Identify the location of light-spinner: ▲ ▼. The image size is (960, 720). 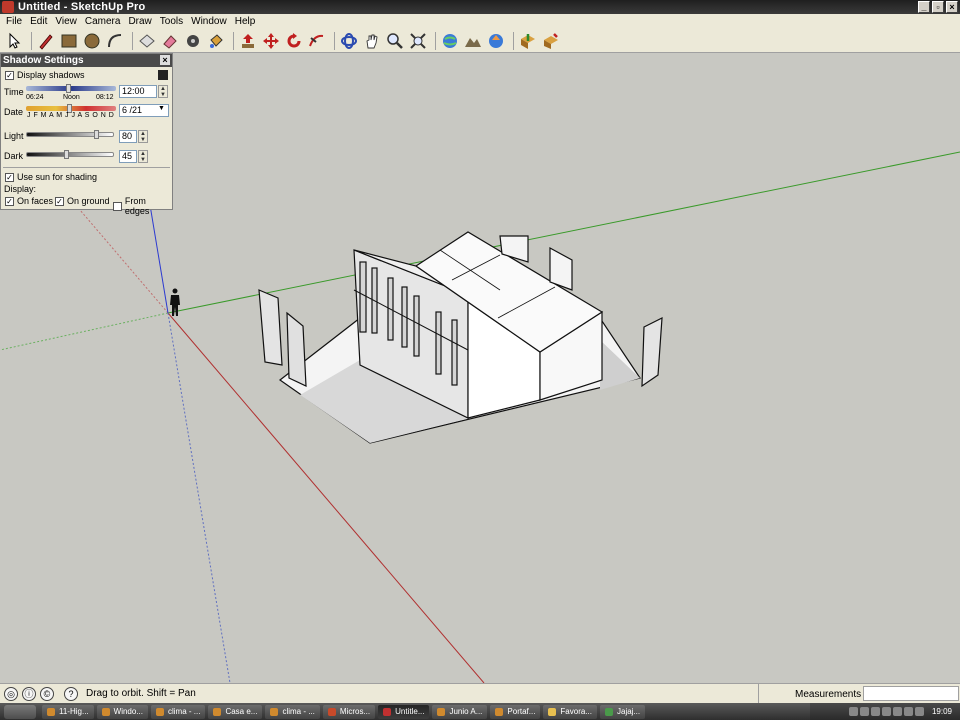
(143, 136).